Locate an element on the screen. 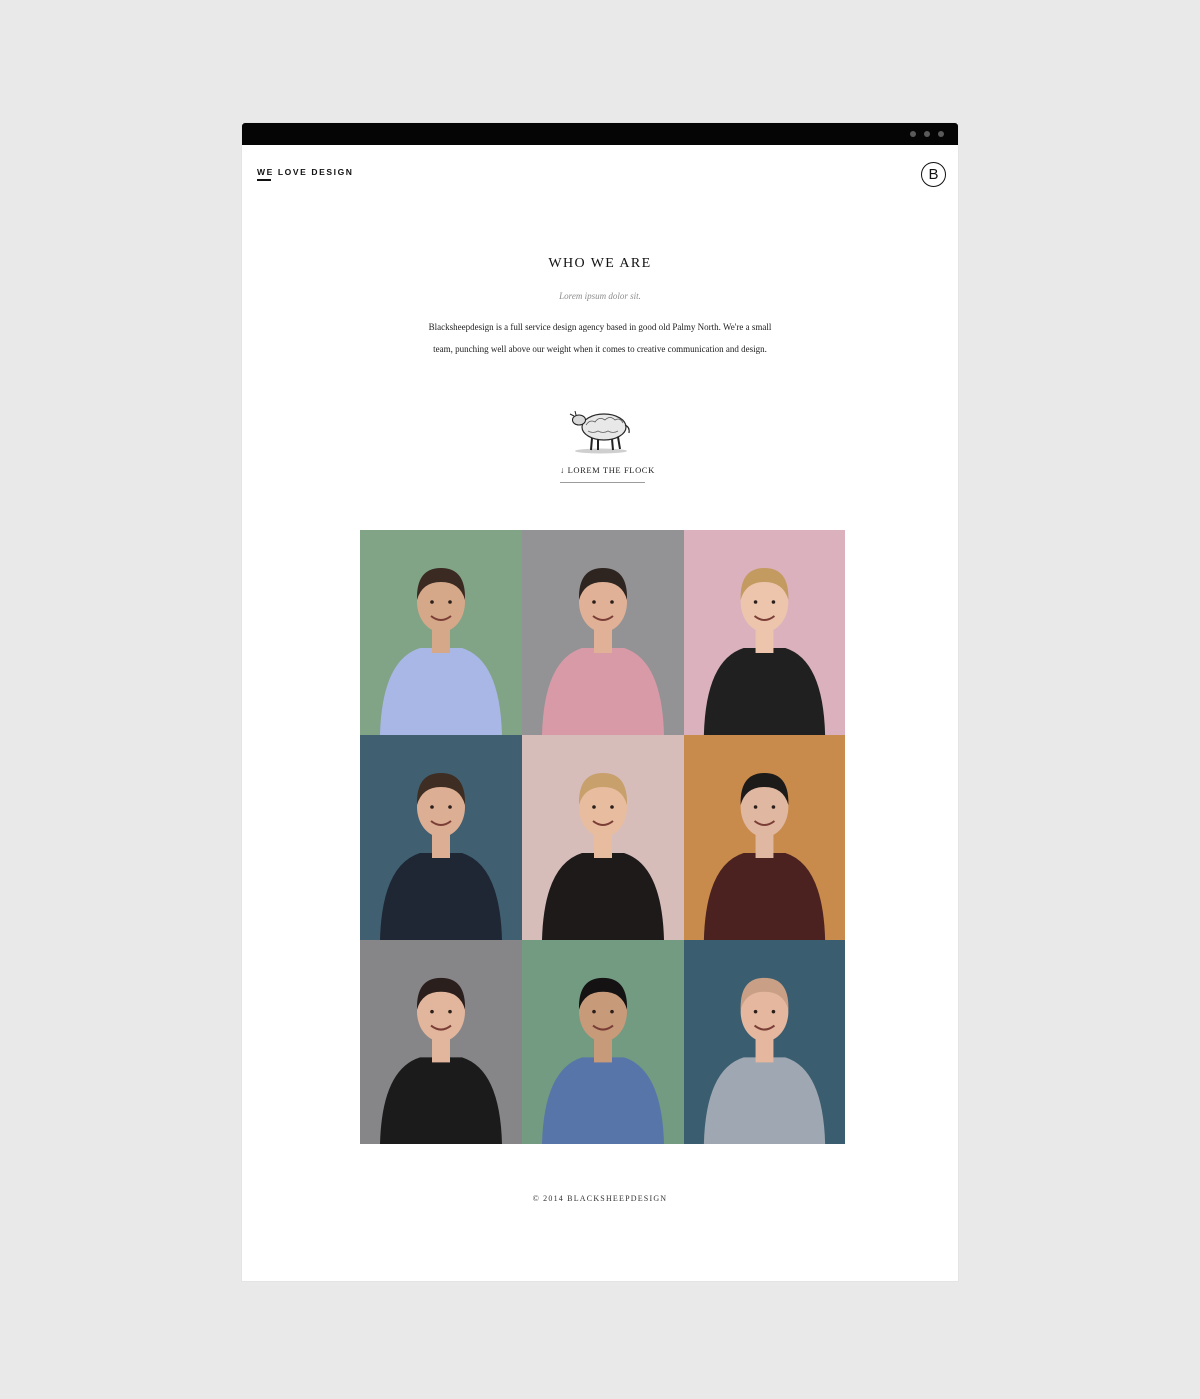  footer-copyright: © 2014 BLACKSHEEPDESIGN is located at coordinates (600, 1198).